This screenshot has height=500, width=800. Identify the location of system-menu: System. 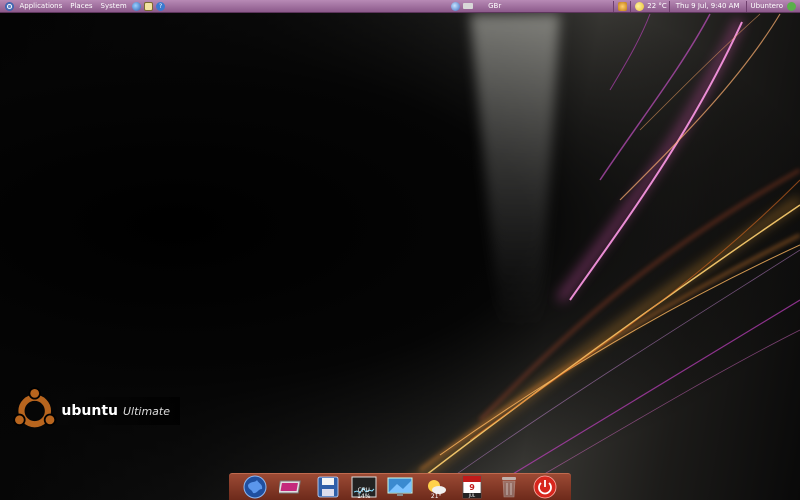
(114, 6).